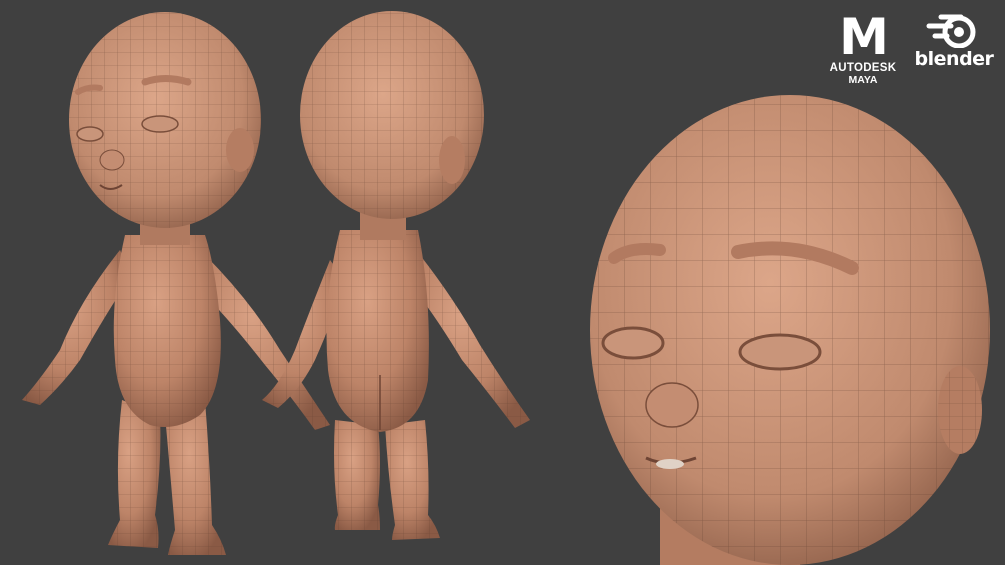 The height and width of the screenshot is (565, 1005). Describe the element at coordinates (951, 31) in the screenshot. I see `blender-icon` at that location.